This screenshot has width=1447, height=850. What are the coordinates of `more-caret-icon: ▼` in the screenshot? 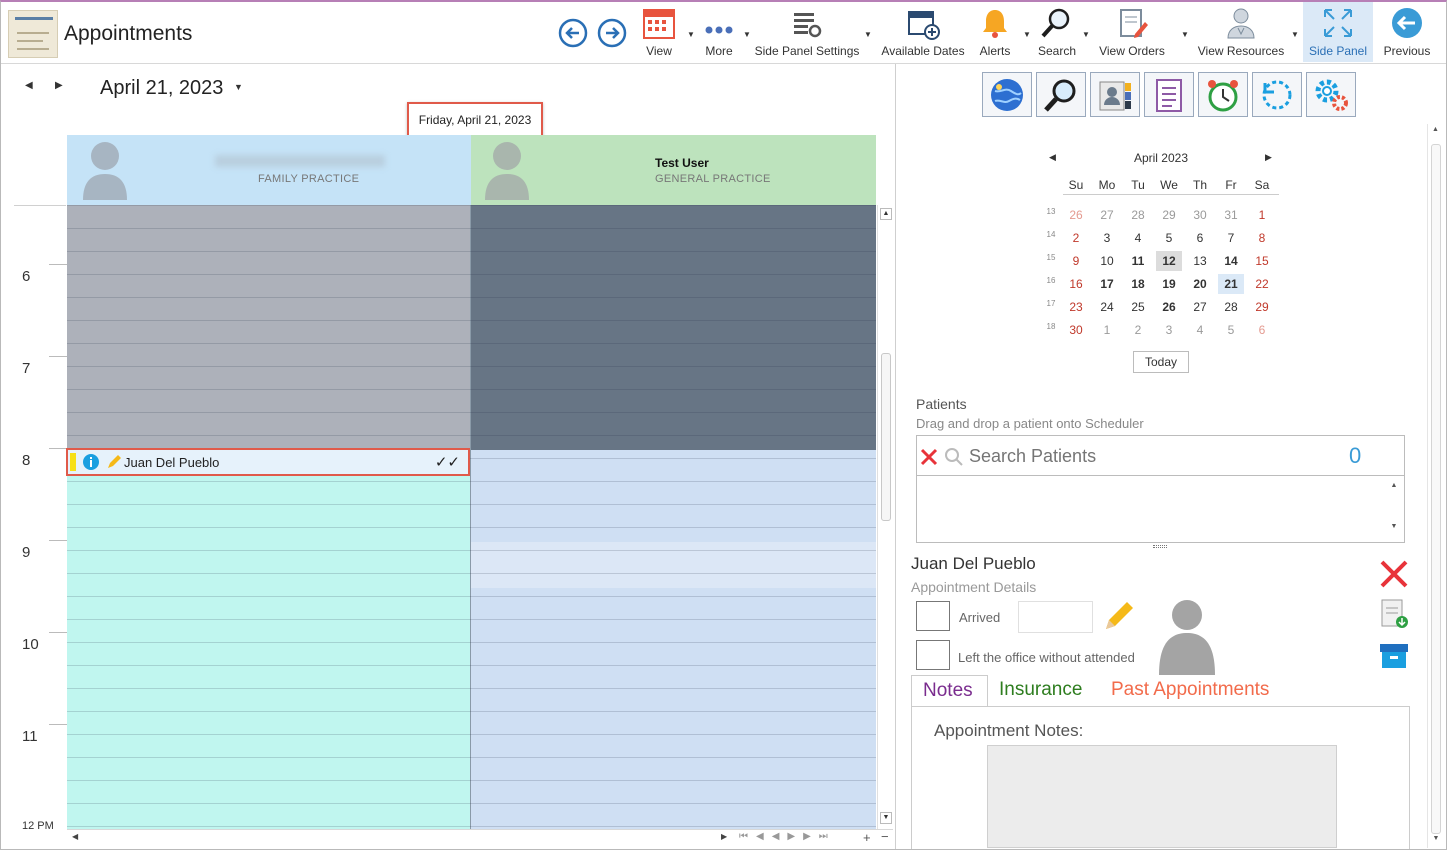 It's located at (747, 34).